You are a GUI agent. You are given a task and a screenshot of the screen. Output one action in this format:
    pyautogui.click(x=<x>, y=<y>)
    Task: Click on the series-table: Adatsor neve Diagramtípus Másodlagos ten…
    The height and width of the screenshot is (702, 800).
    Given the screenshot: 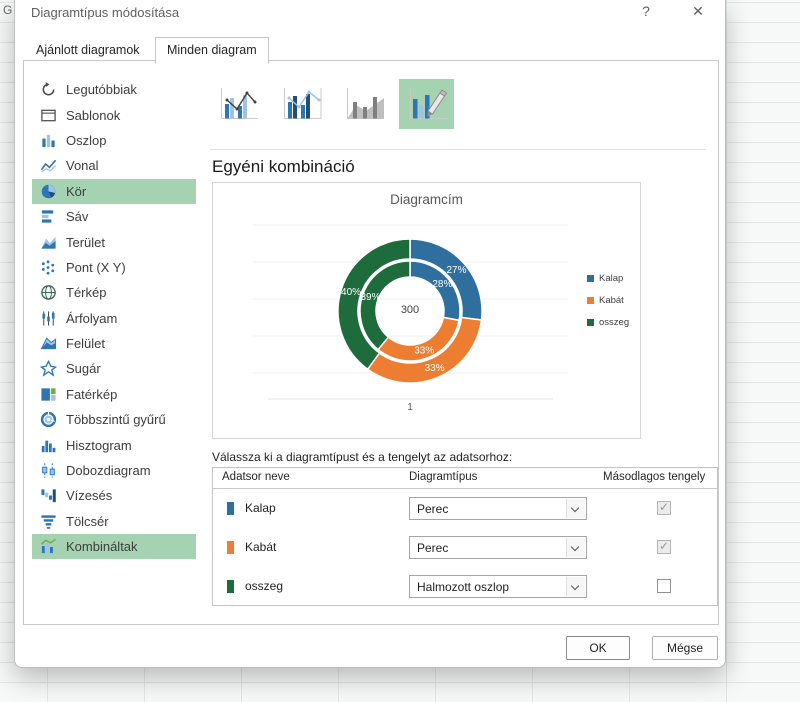 What is the action you would take?
    pyautogui.click(x=465, y=536)
    